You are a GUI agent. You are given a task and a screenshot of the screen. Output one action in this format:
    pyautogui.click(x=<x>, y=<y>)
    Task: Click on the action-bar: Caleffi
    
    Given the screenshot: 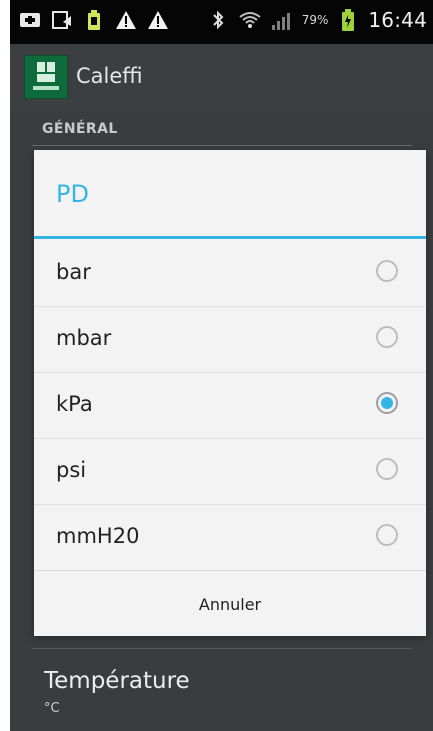 What is the action you would take?
    pyautogui.click(x=221, y=78)
    